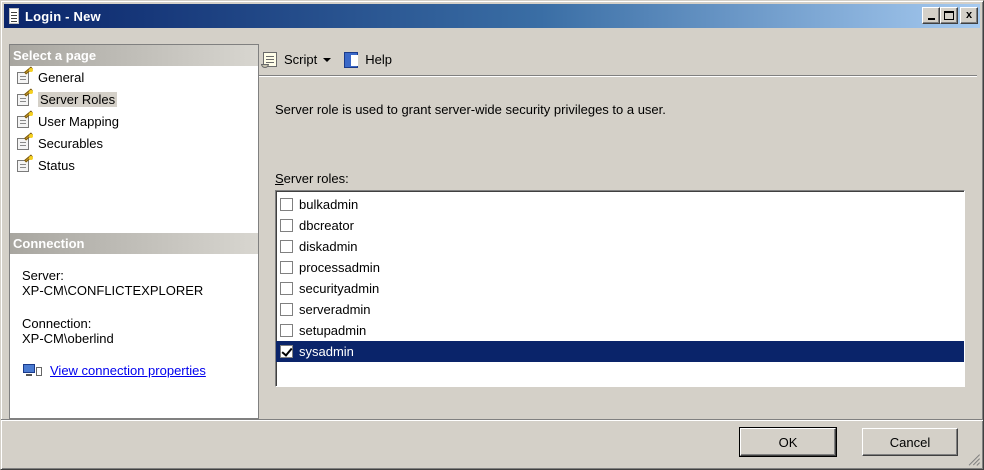 This screenshot has width=984, height=470. I want to click on role-row-diskadmin: diskadmin, so click(620, 246).